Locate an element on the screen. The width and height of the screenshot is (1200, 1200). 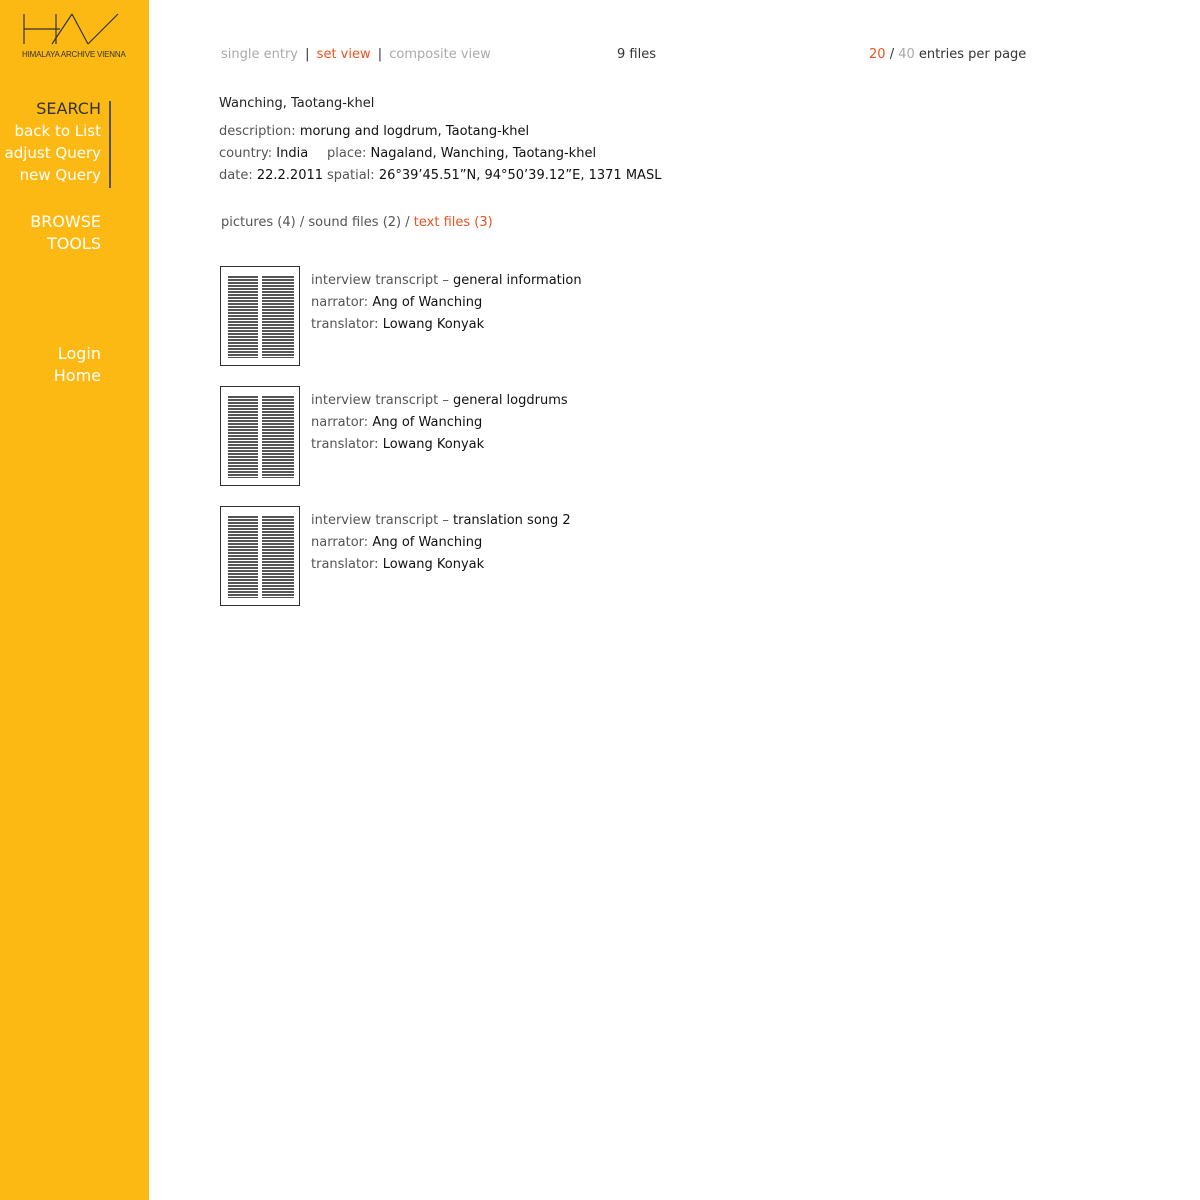
account-nav: Login Home is located at coordinates (77, 365).